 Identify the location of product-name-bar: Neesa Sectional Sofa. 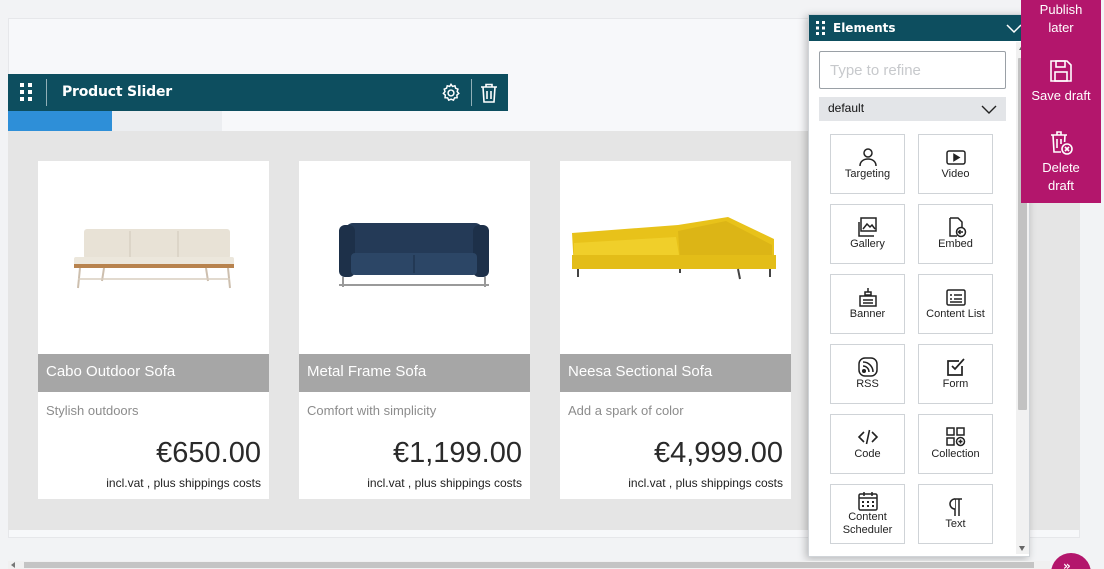
(675, 373).